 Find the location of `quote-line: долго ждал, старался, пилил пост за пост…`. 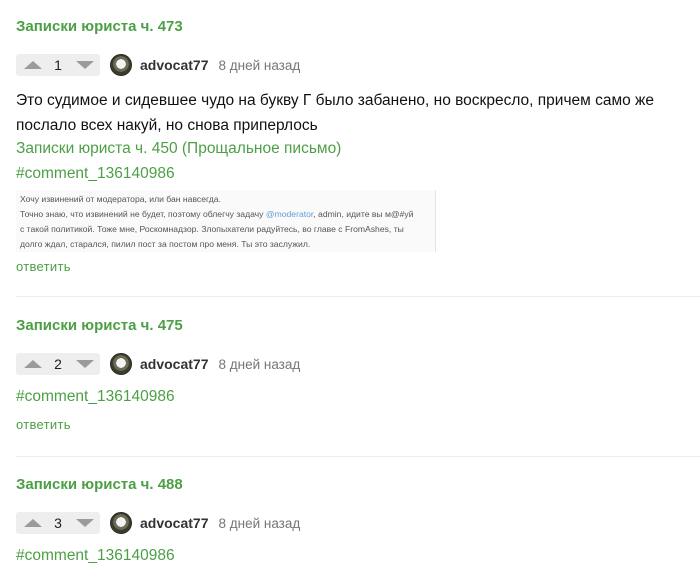

quote-line: долго ждал, старался, пилил пост за пост… is located at coordinates (165, 244).